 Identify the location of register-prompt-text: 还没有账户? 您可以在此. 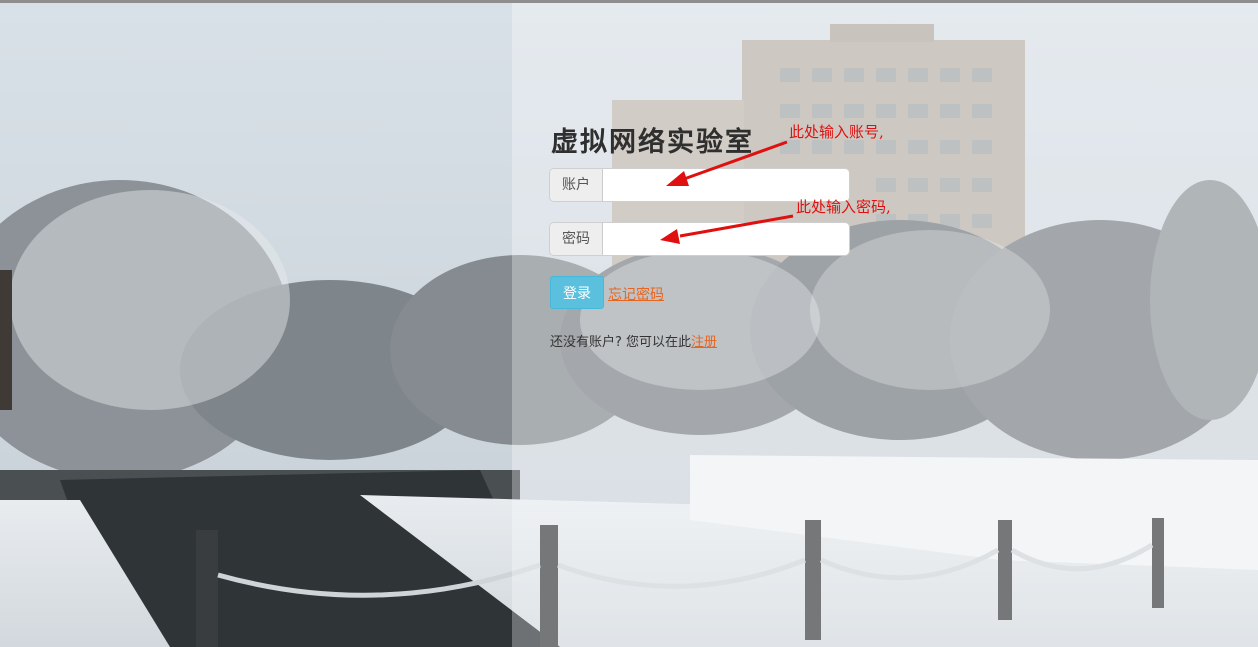
(621, 342).